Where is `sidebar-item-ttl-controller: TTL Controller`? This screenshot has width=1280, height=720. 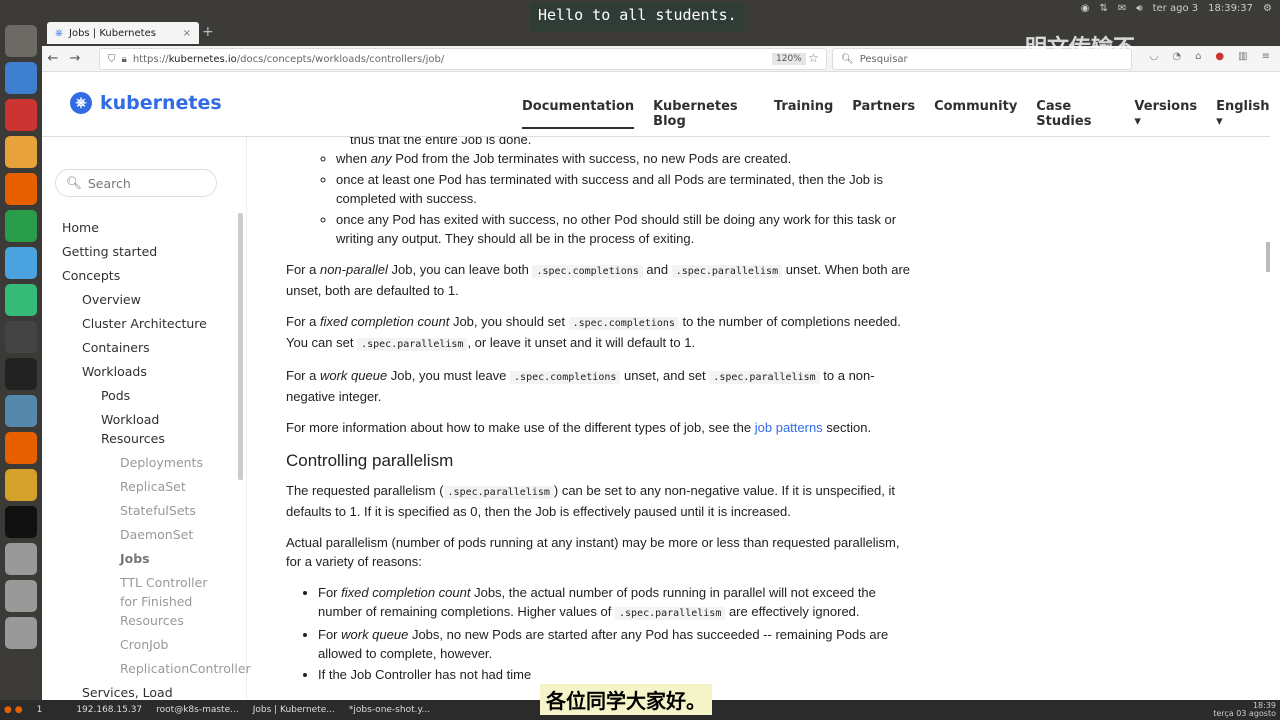
sidebar-item-ttl-controller: TTL Controller is located at coordinates (163, 582).